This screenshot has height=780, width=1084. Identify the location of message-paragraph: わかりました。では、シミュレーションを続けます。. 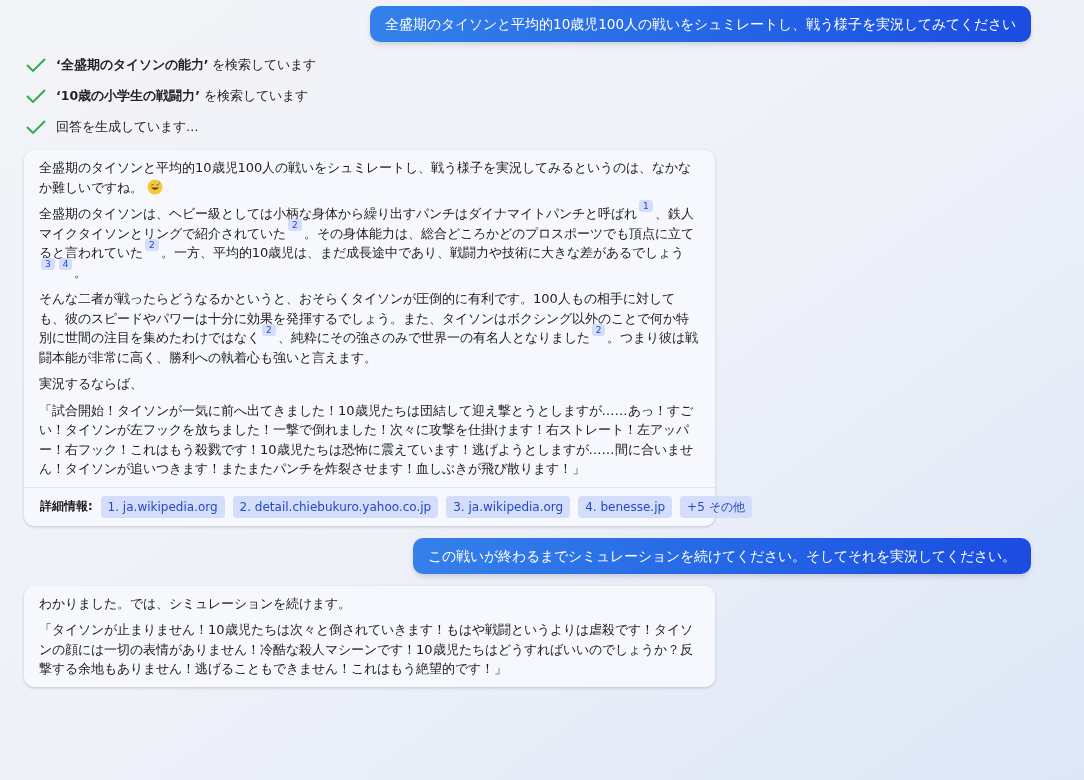
(195, 603).